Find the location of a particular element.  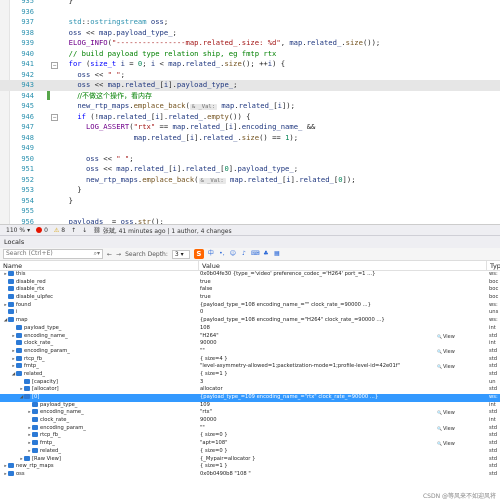

warning-count: ⚠ 8 is located at coordinates (59, 230).